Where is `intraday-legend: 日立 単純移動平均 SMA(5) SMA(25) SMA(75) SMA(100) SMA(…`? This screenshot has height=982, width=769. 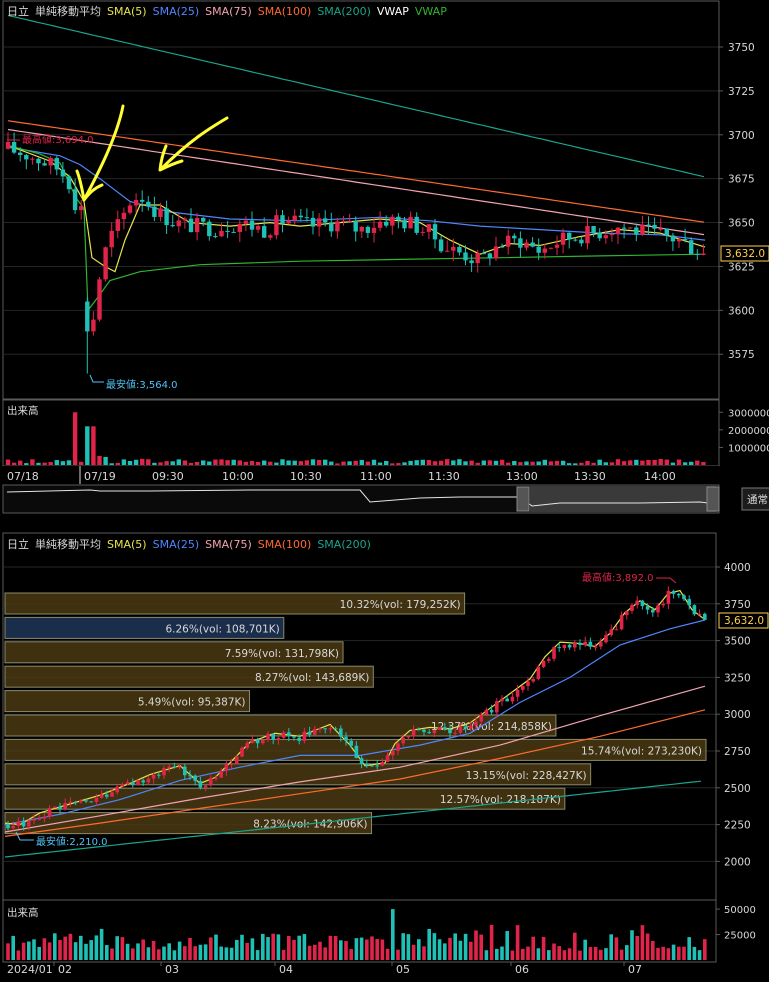 intraday-legend: 日立 単純移動平均 SMA(5) SMA(25) SMA(75) SMA(100) SMA(… is located at coordinates (230, 11).